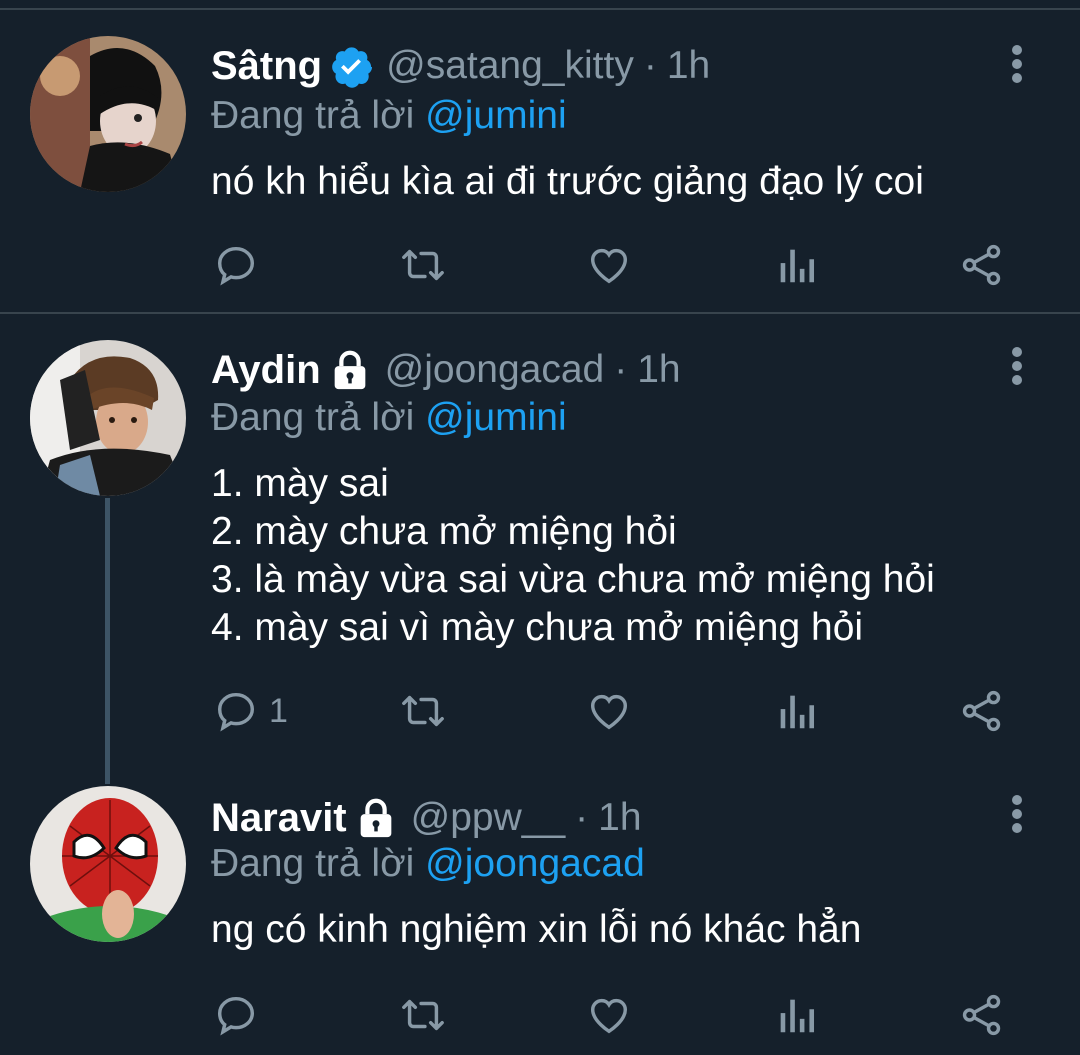  I want to click on tweet-text: ng có kinh nghiệm xin lỗi nó khác hẳn, so click(536, 930).